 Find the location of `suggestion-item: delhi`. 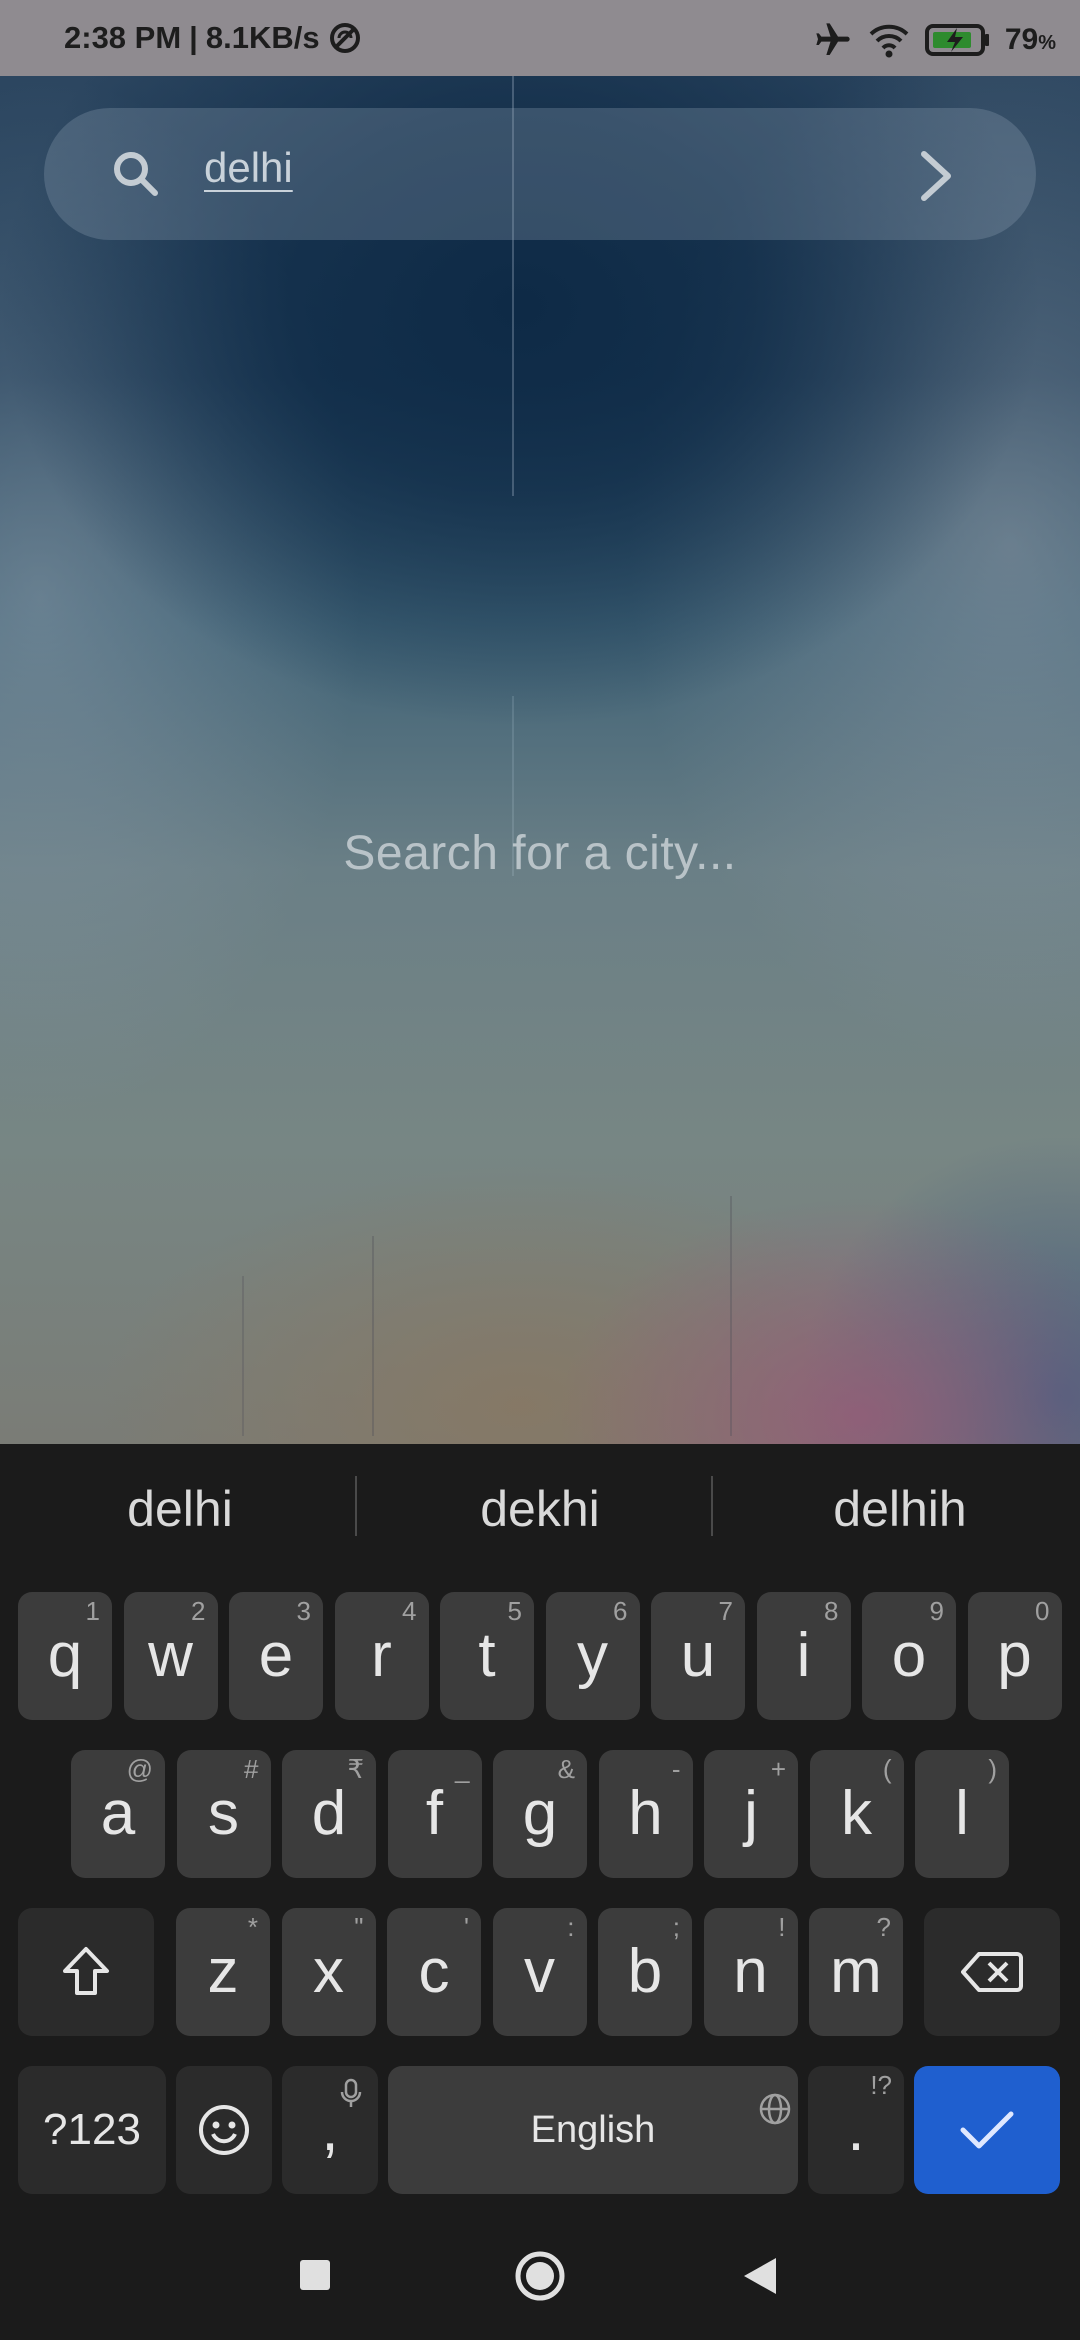

suggestion-item: delhi is located at coordinates (180, 1509).